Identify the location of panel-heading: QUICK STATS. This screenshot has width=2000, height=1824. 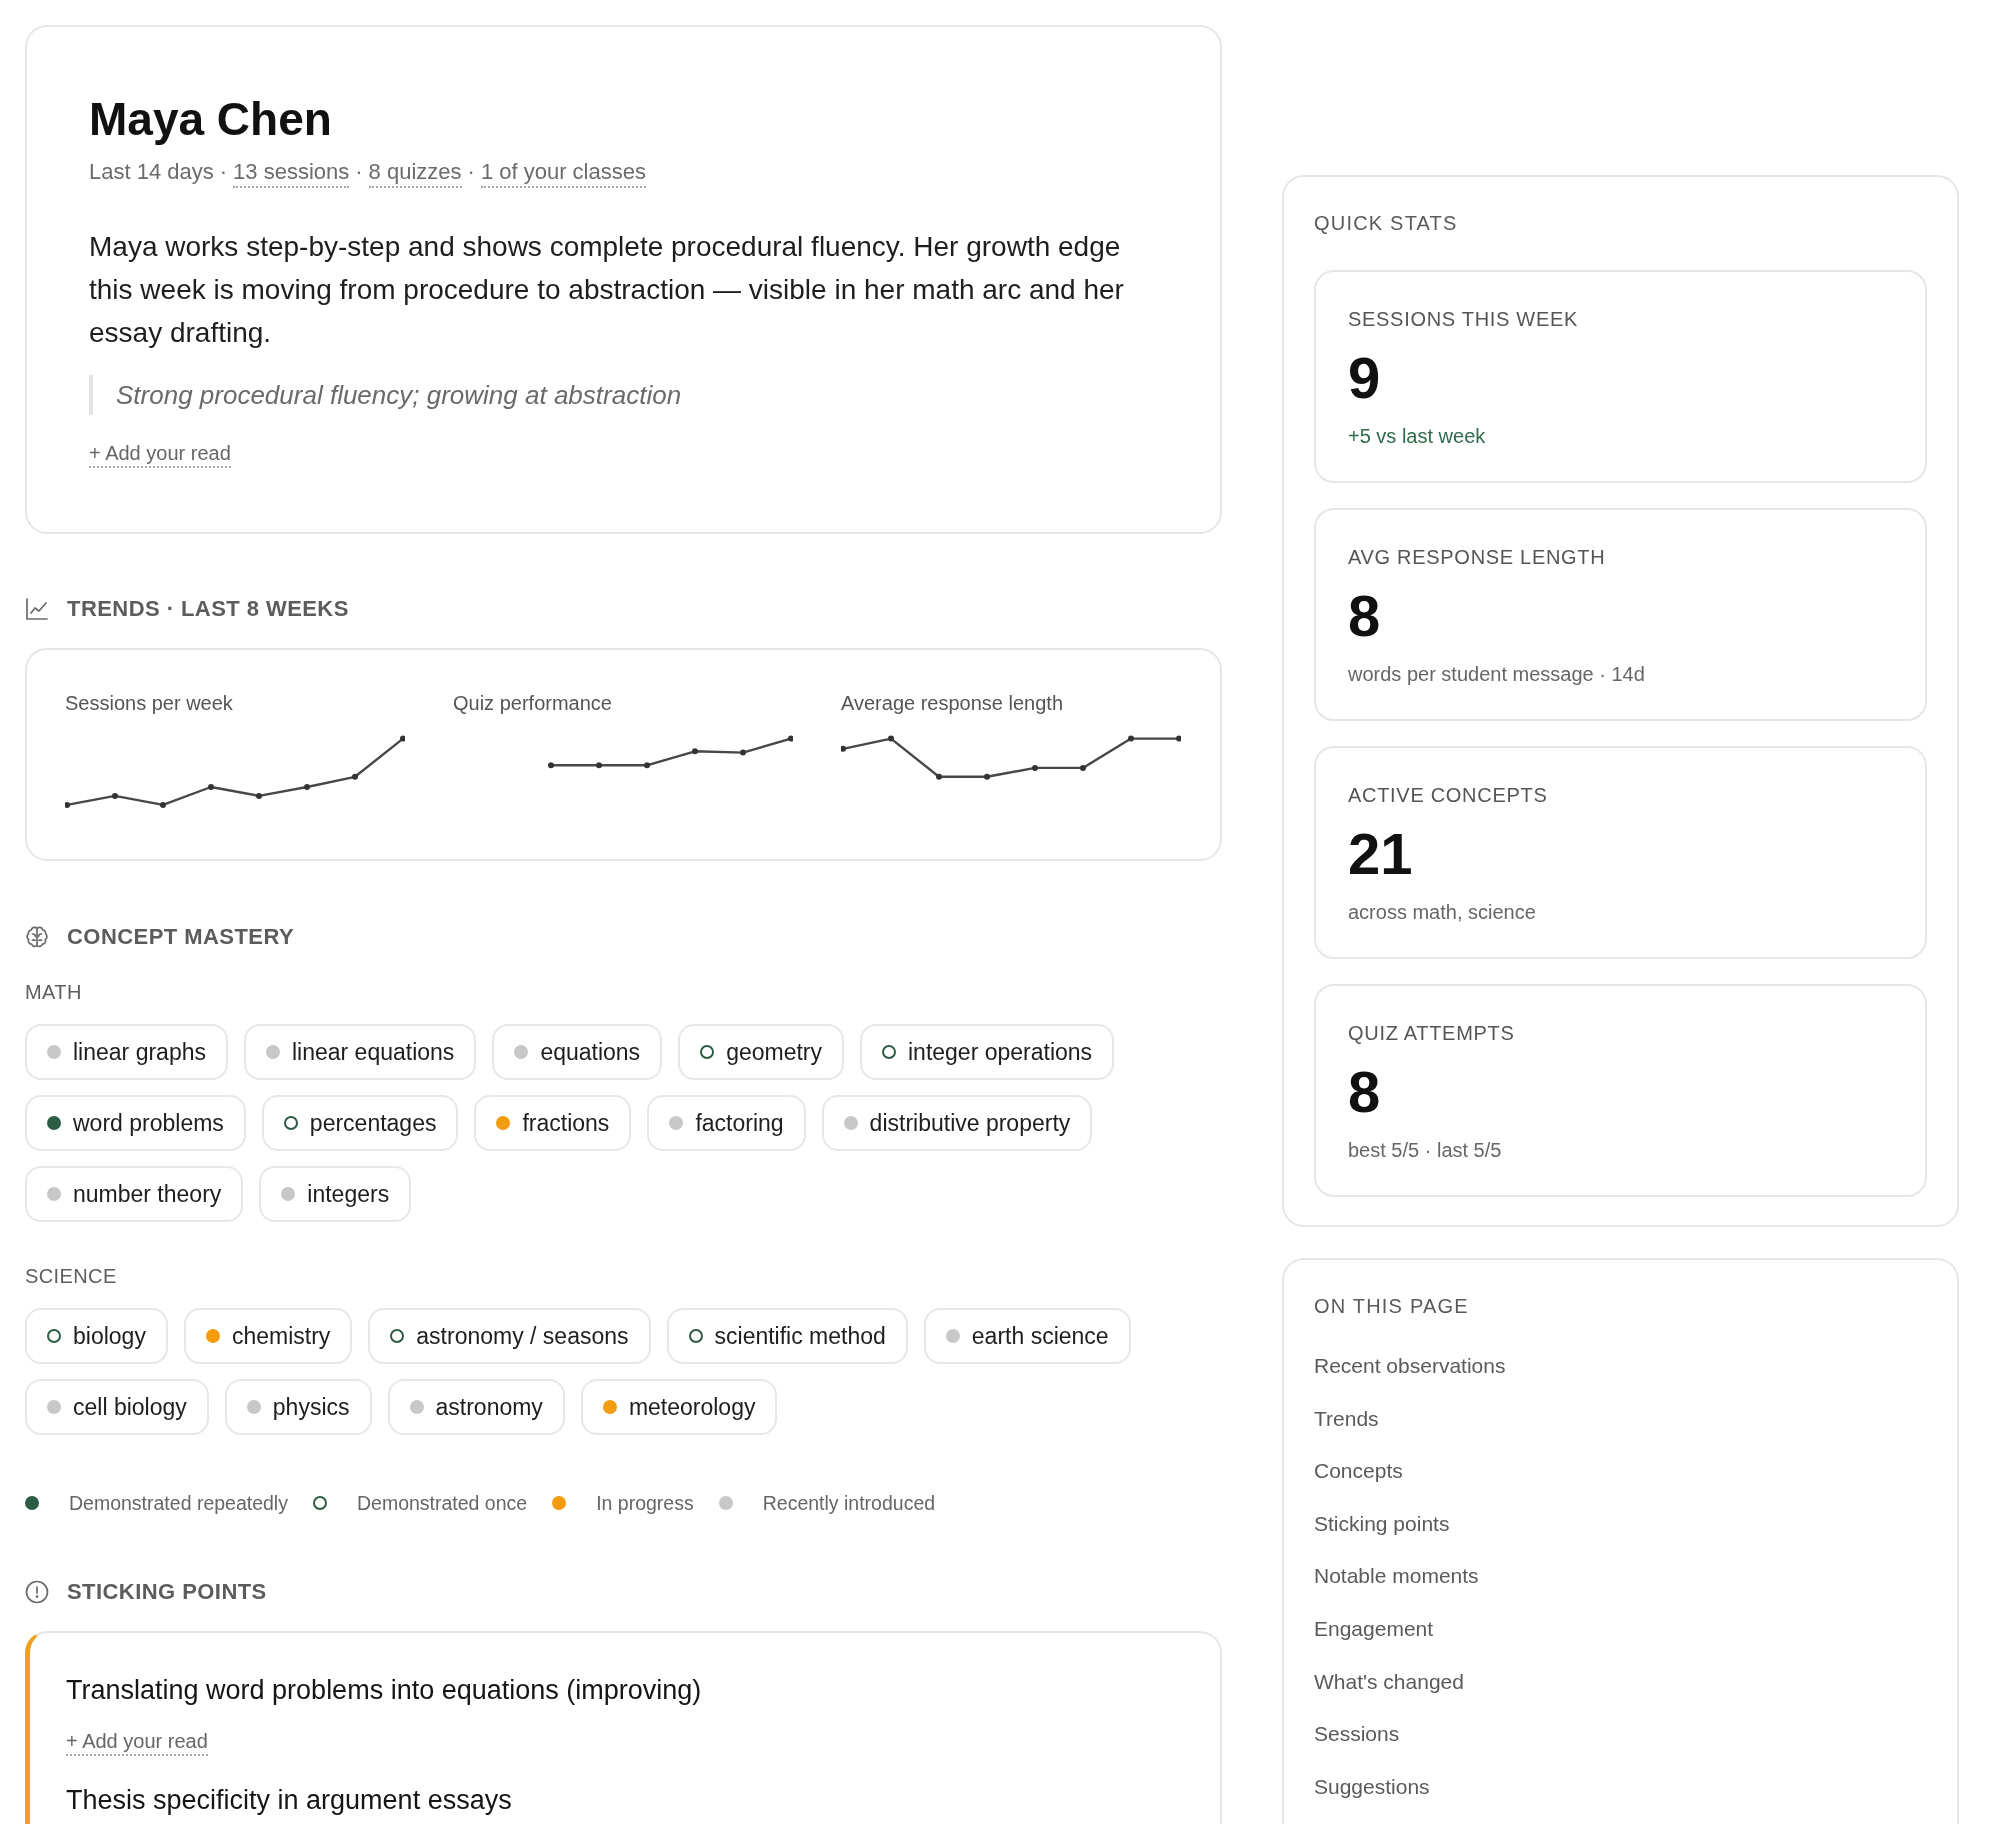
(1386, 223).